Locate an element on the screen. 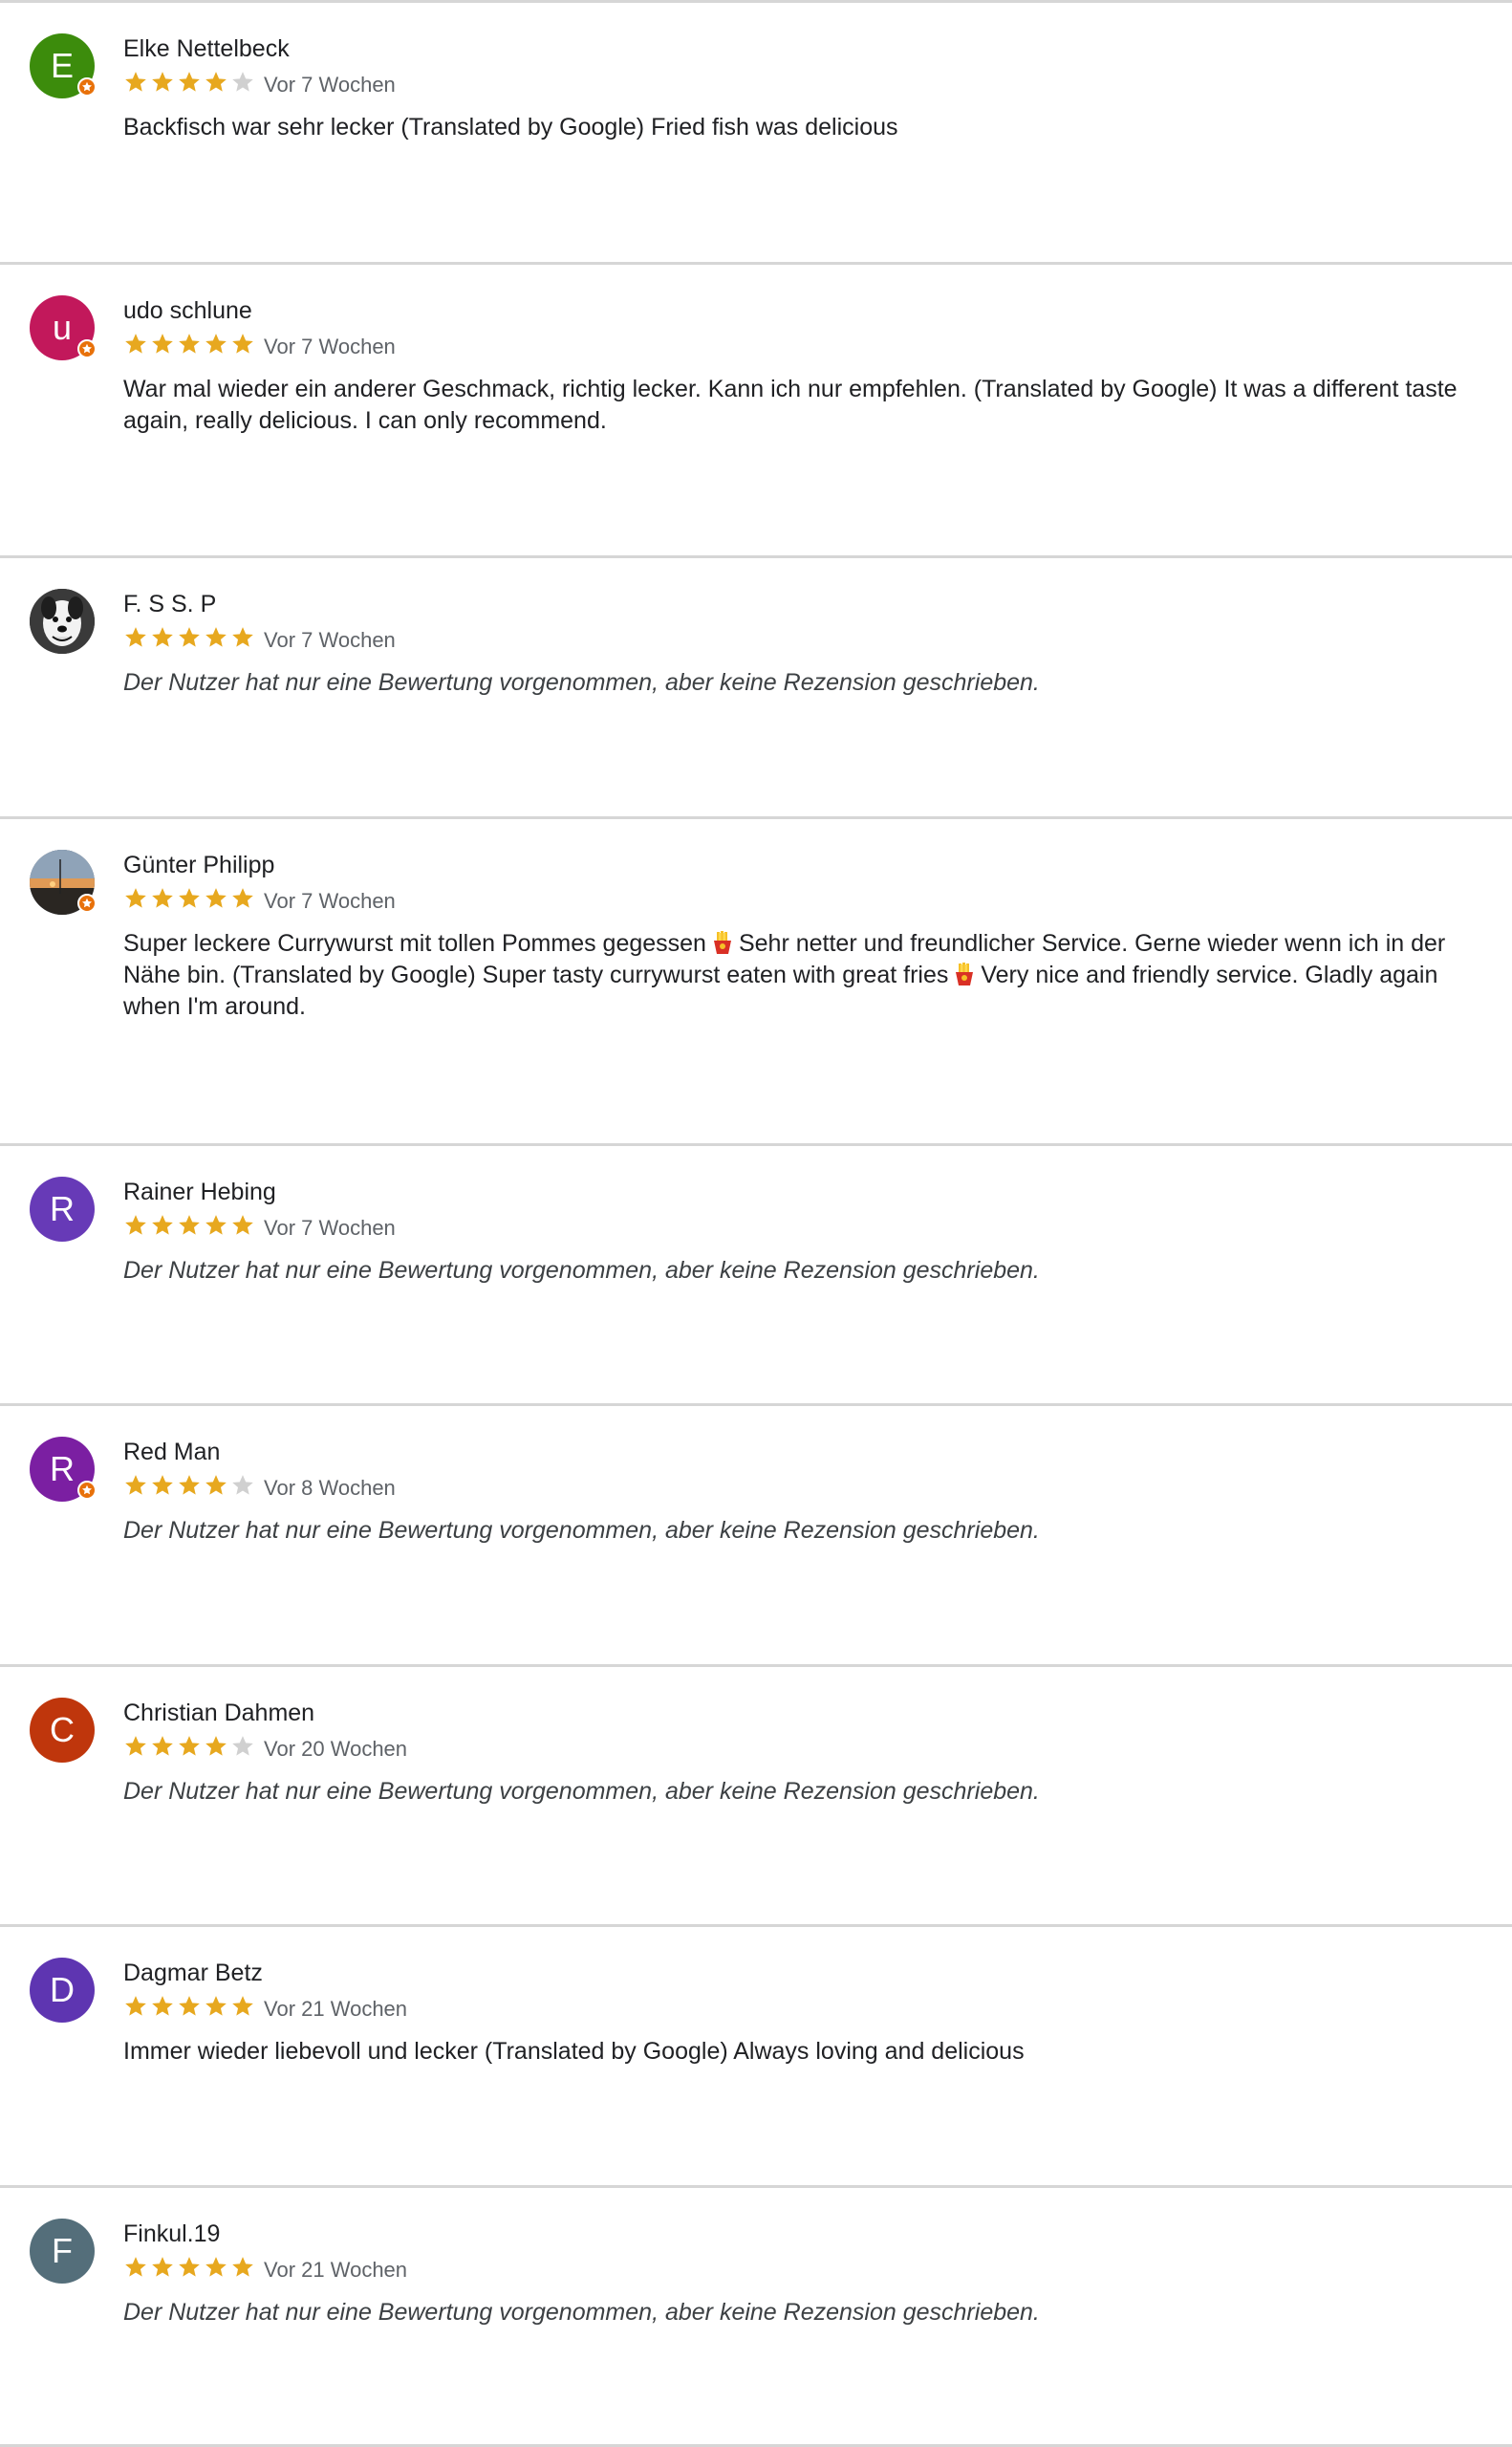  avatar: C is located at coordinates (62, 1730).